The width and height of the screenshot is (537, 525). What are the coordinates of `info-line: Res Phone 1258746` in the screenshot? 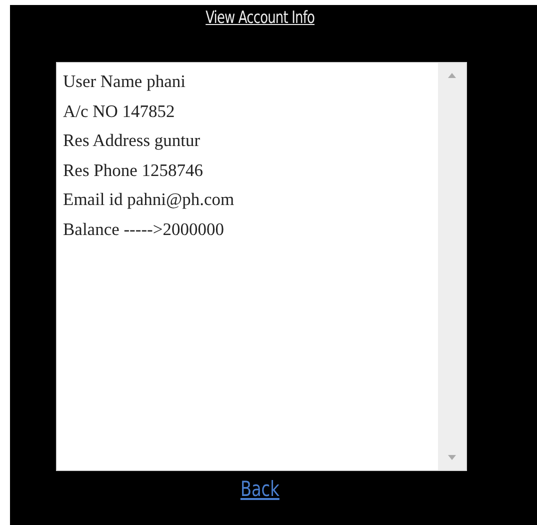 It's located at (133, 170).